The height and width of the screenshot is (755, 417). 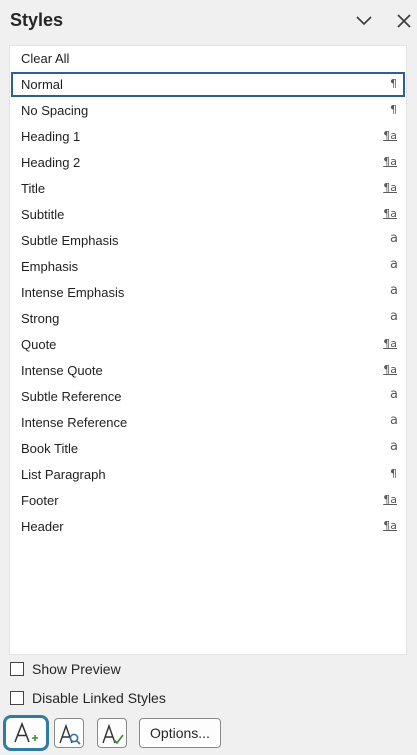 What do you see at coordinates (40, 500) in the screenshot?
I see `style-item-label: Footer` at bounding box center [40, 500].